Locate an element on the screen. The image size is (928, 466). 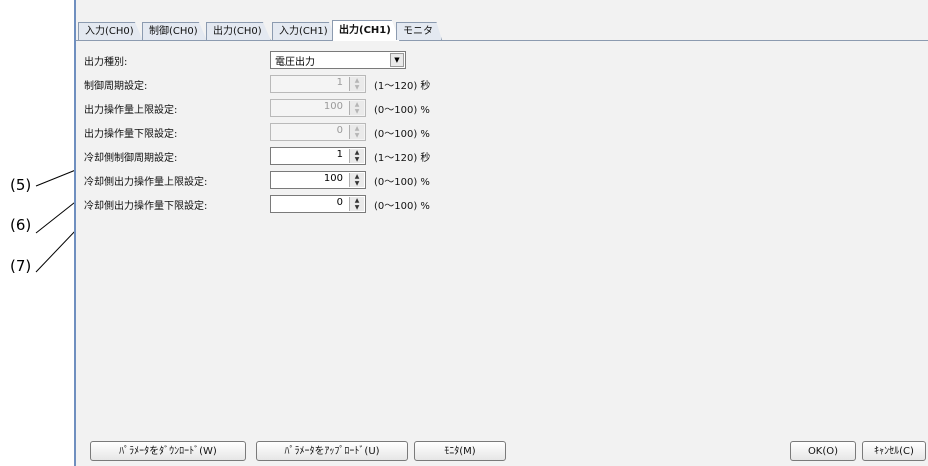
output-lower-row: 出力操作量下限設定: 0 ▲ ▼ (0～100) % is located at coordinates (384, 132).